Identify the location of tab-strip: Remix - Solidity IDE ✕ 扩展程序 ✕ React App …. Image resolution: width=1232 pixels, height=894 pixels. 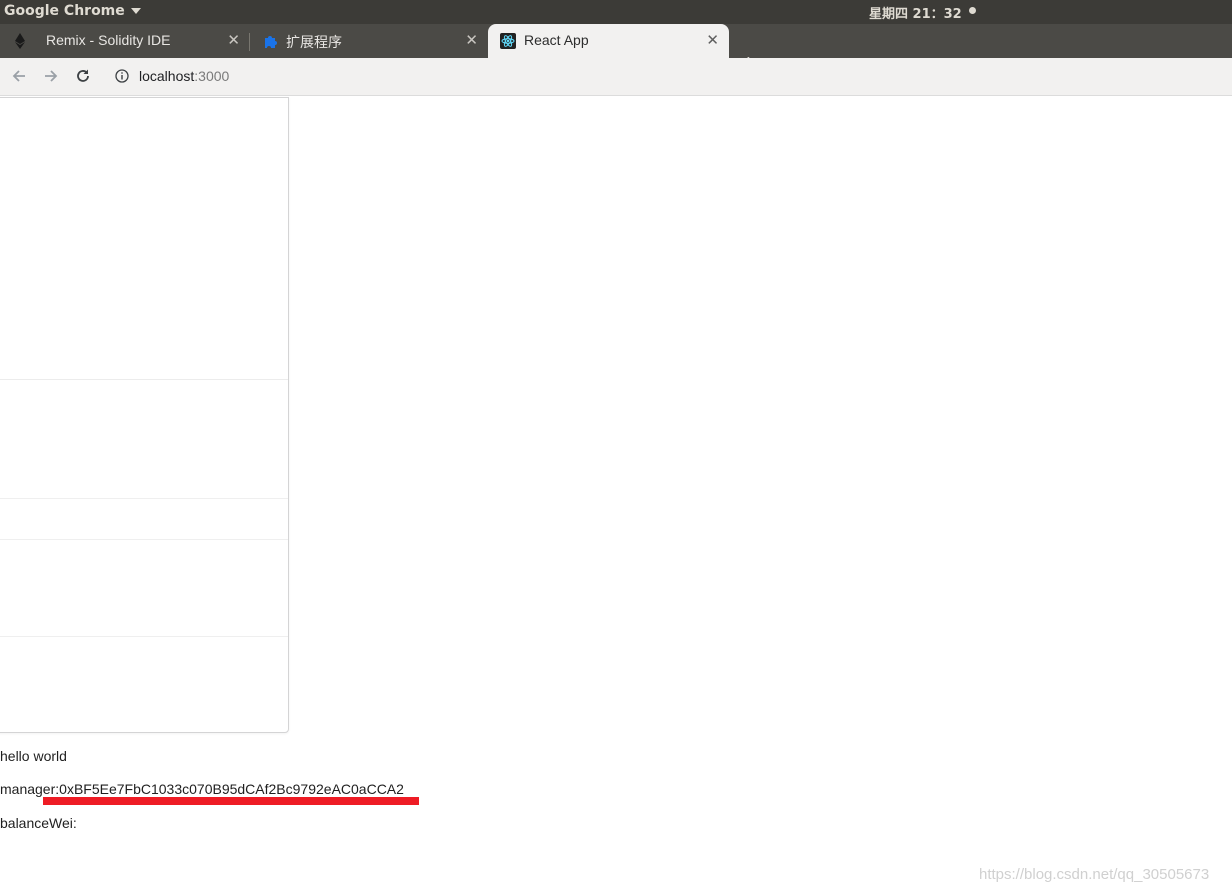
(616, 48).